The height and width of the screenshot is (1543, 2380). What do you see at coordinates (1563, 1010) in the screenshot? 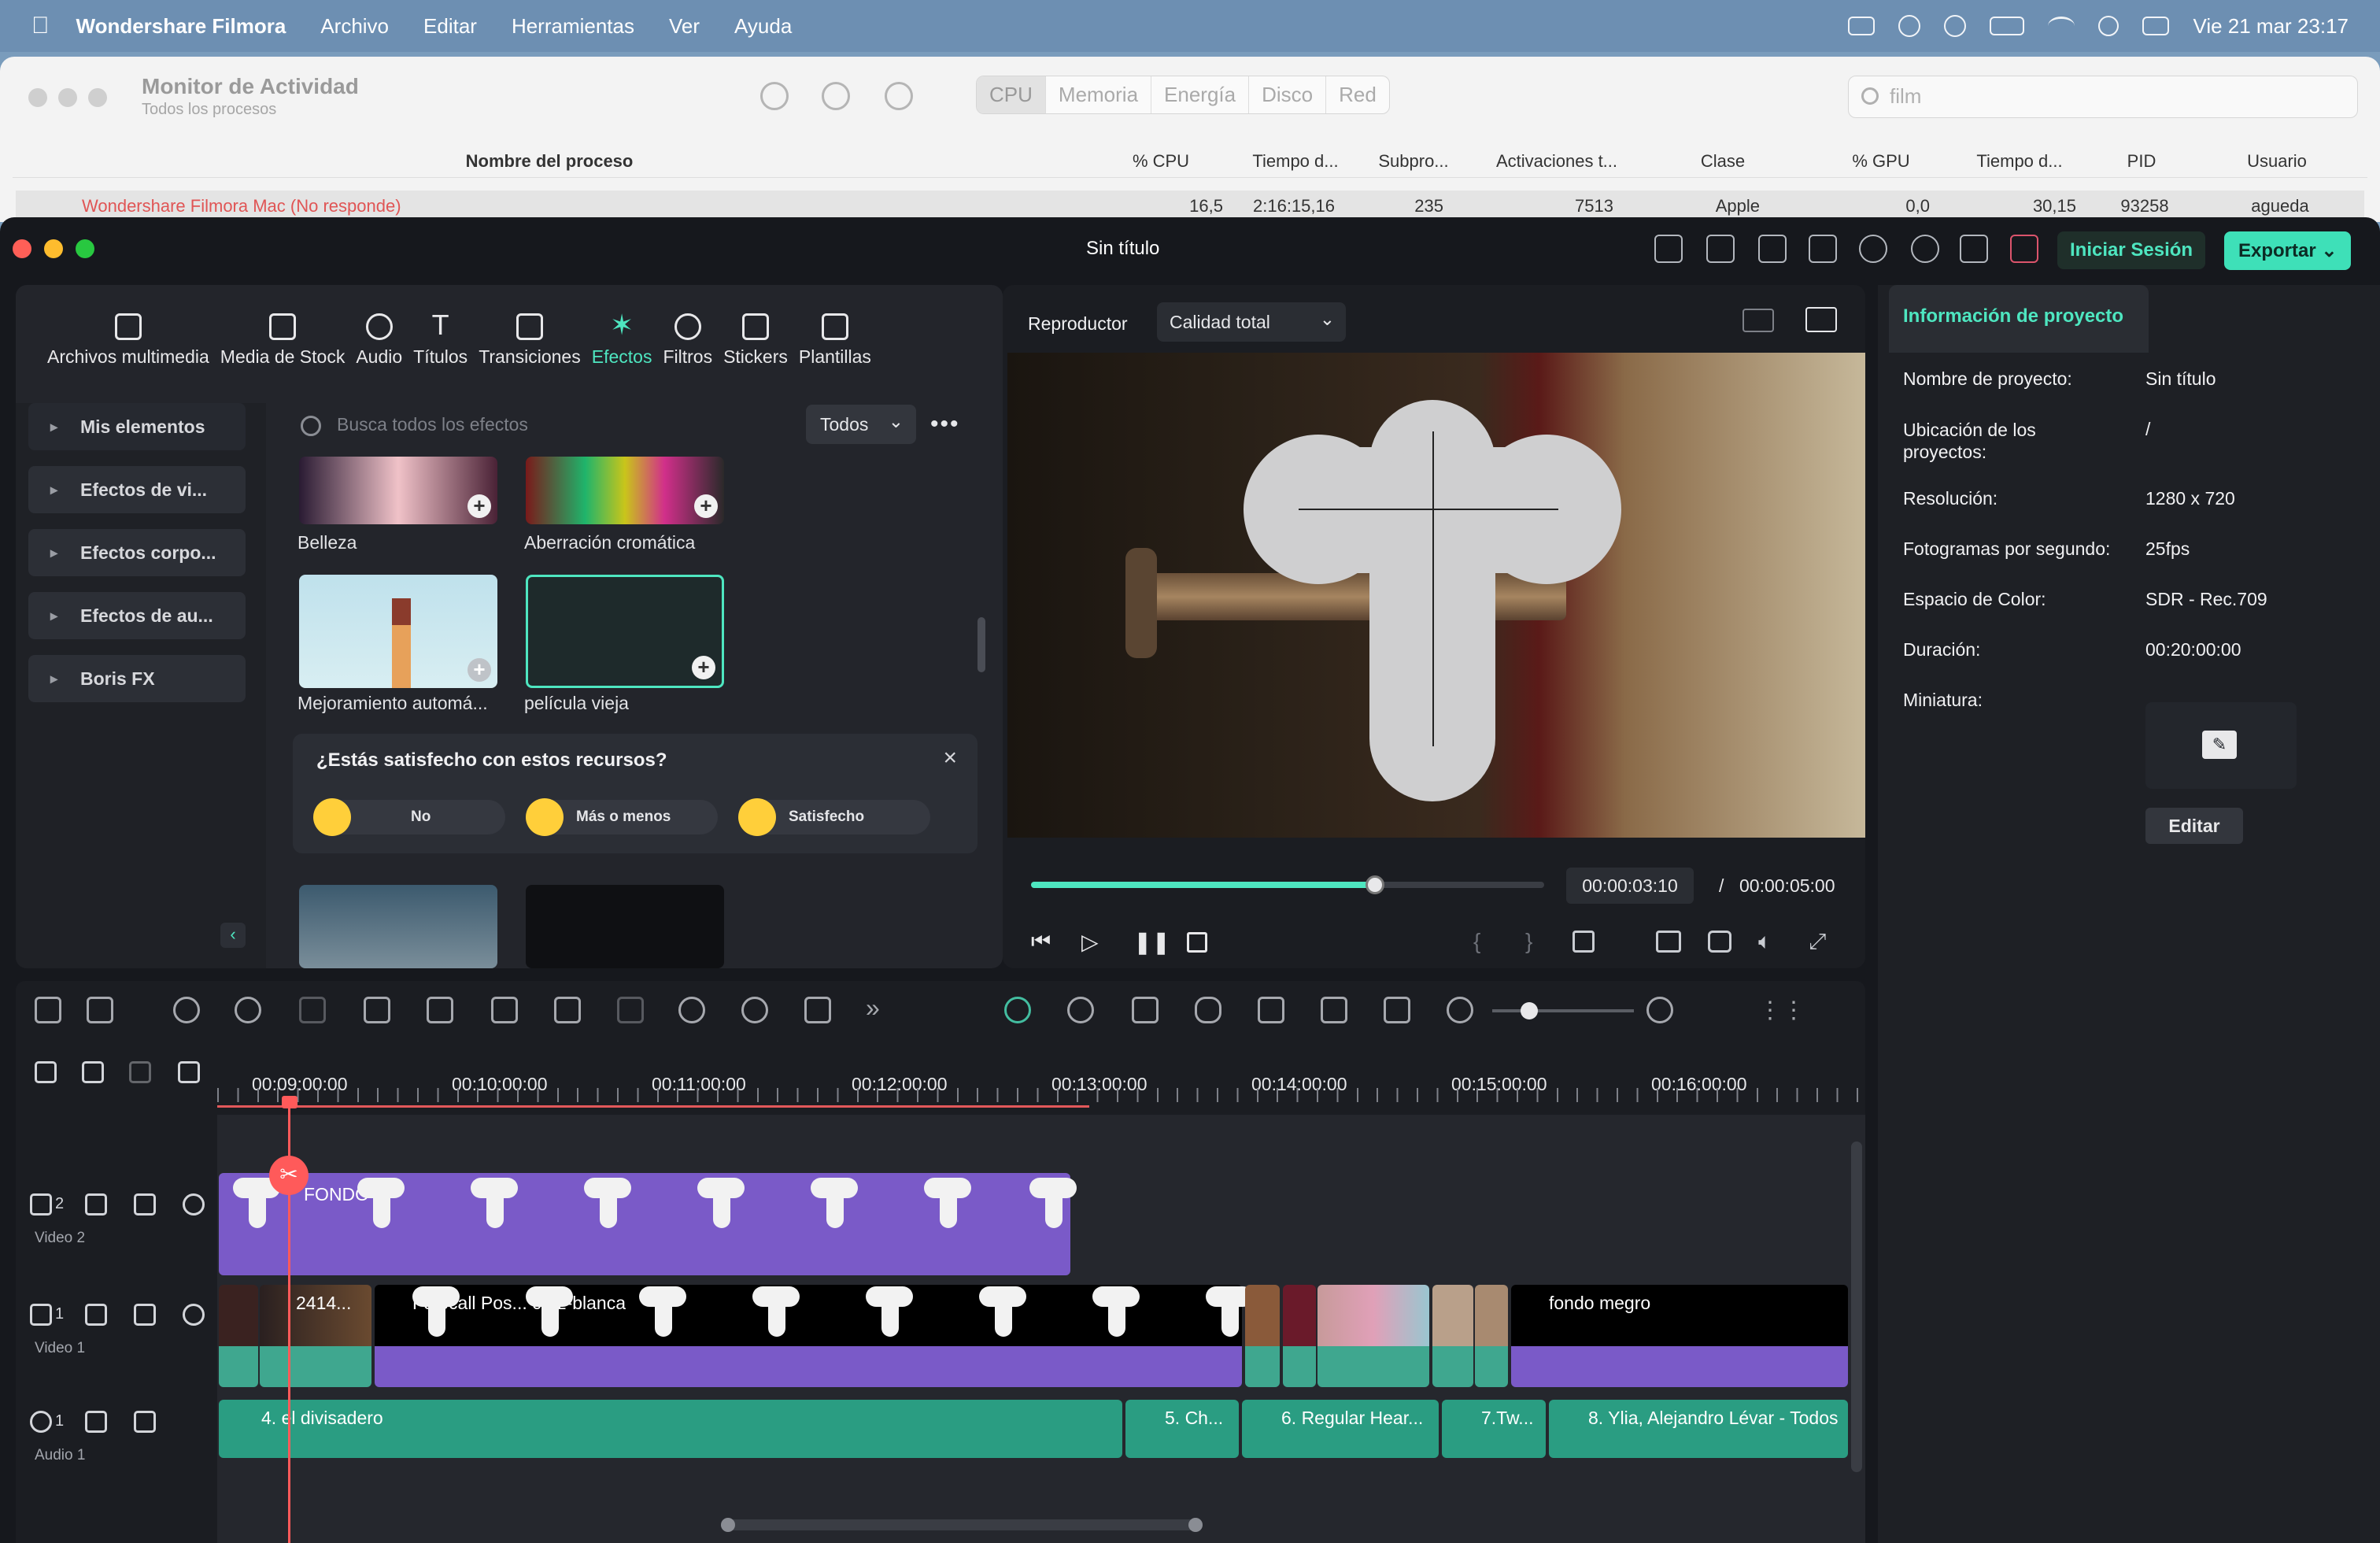
I see `zoom-slider` at bounding box center [1563, 1010].